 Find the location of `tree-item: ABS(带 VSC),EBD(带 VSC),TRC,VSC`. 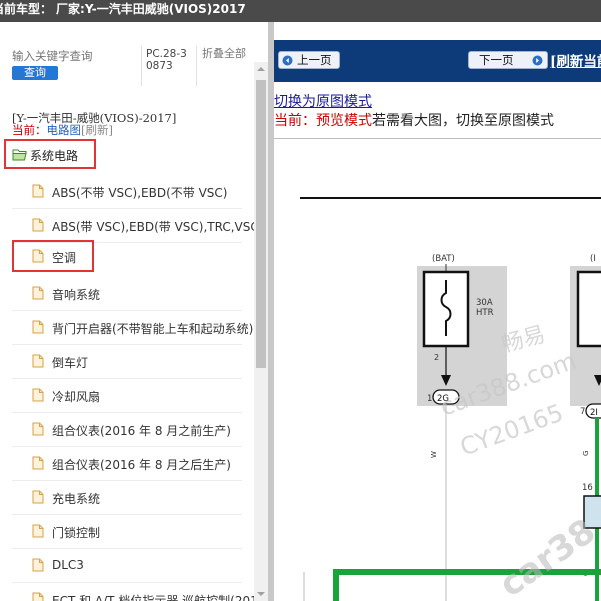

tree-item: ABS(带 VSC),EBD(带 VSC),TRC,VSC is located at coordinates (135, 226).